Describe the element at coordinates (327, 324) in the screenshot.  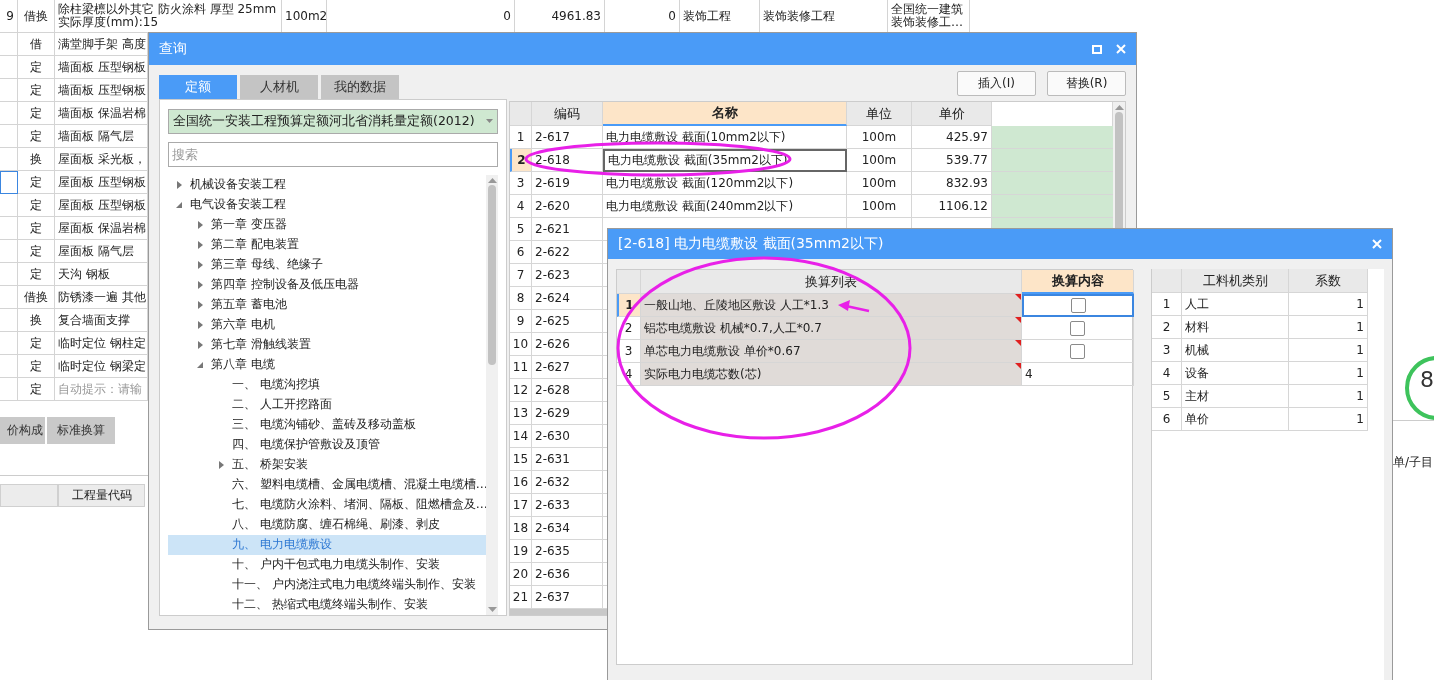
I see `tree-item: 第六章 电机` at that location.